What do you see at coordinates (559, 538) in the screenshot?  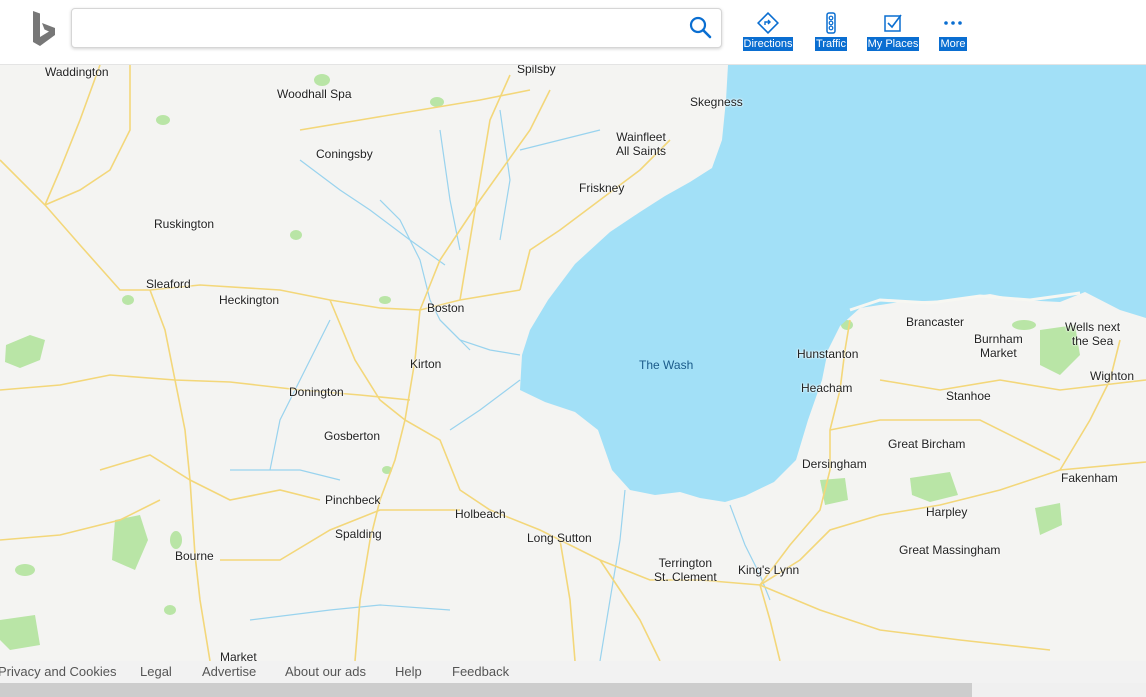 I see `place-long-sutton: Long Sutton` at bounding box center [559, 538].